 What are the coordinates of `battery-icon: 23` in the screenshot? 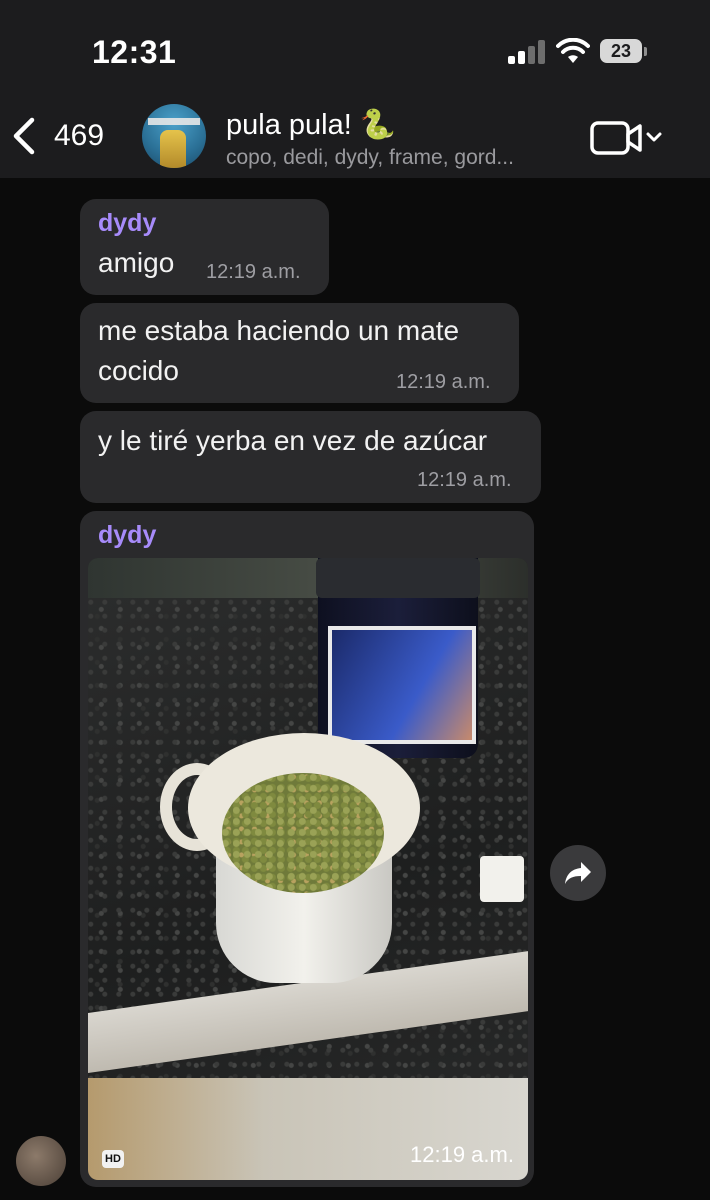 It's located at (624, 52).